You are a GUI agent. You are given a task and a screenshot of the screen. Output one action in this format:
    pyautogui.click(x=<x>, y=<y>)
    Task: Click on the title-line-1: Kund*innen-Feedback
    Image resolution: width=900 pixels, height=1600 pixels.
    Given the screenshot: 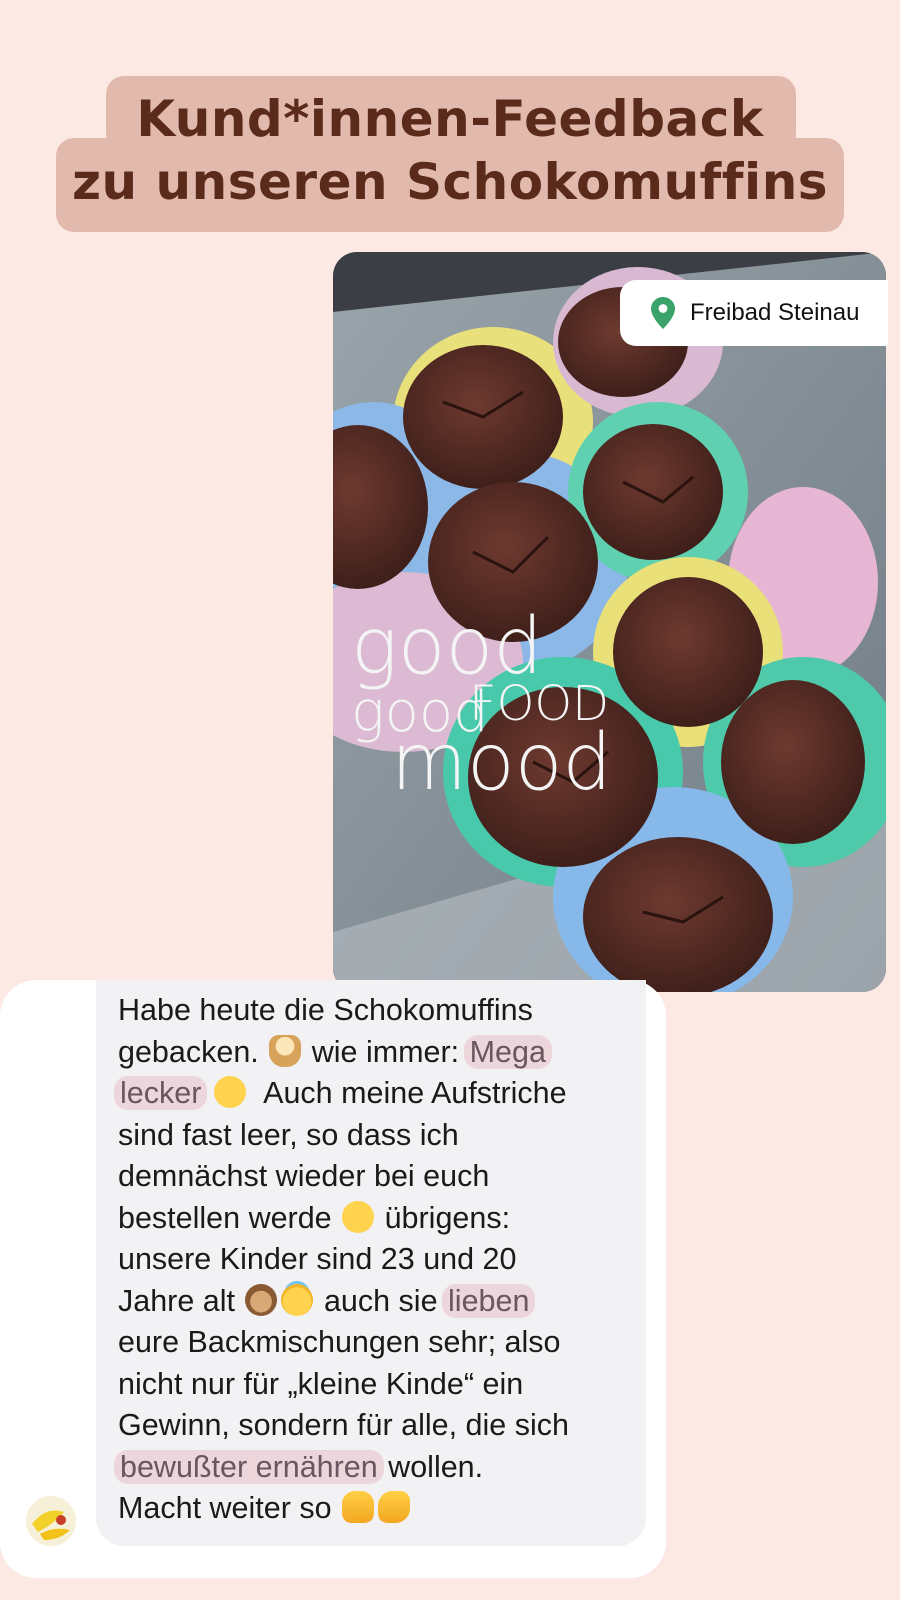 What is the action you would take?
    pyautogui.click(x=450, y=119)
    